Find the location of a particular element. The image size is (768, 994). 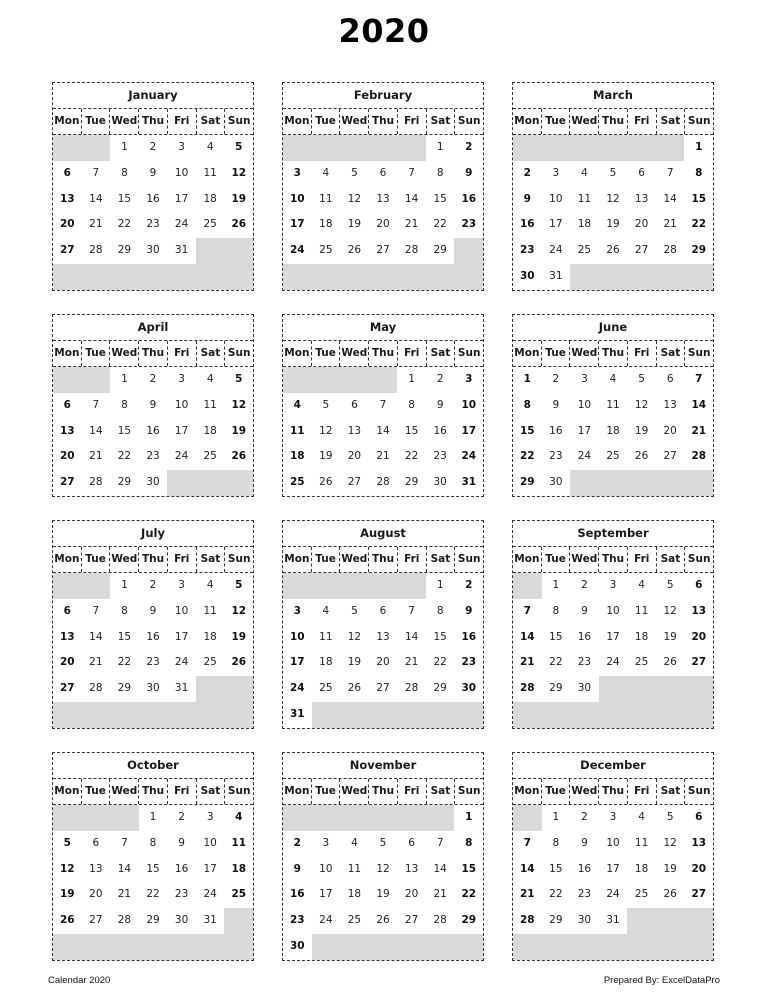

week-row: 7 8 9 10 11 12 13 is located at coordinates (613, 844).